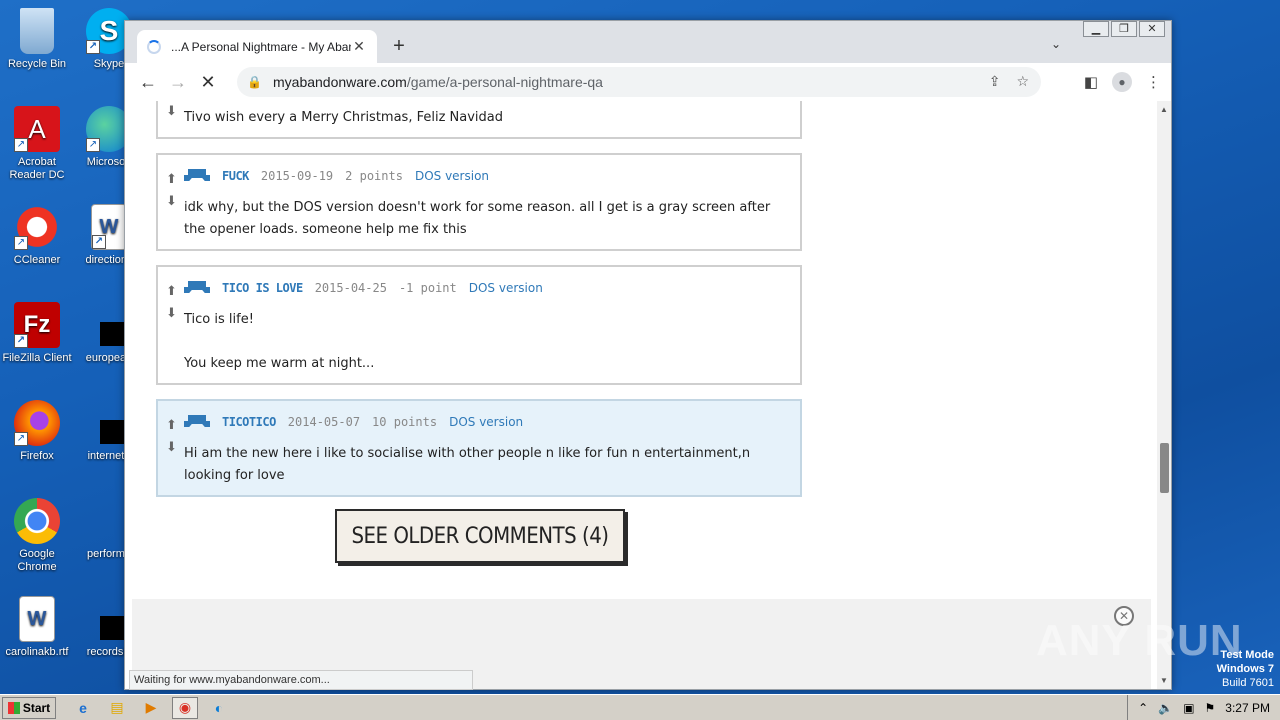 This screenshot has width=1280, height=720. Describe the element at coordinates (178, 82) in the screenshot. I see `forward-button: →` at that location.